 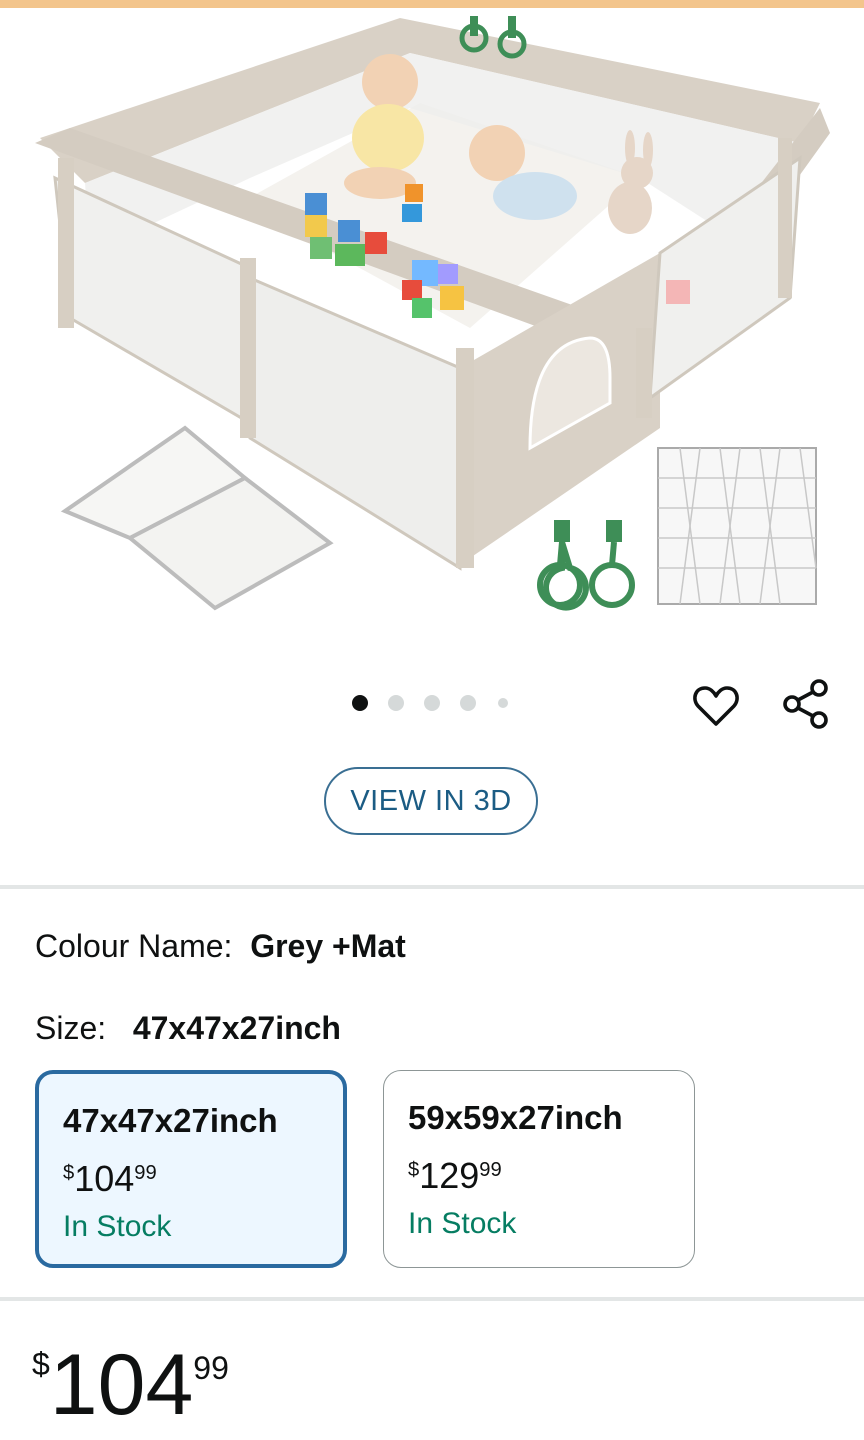 What do you see at coordinates (191, 1169) in the screenshot?
I see `size-option-47x47x27: 47x47x27inch $10499 In Stock` at bounding box center [191, 1169].